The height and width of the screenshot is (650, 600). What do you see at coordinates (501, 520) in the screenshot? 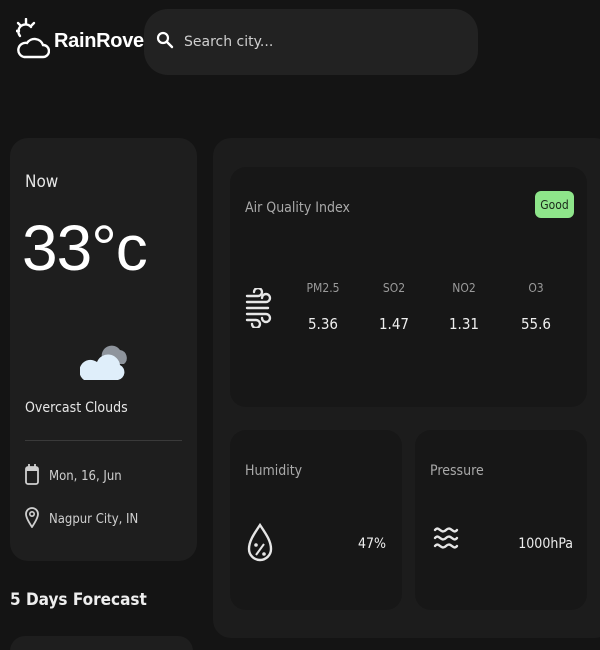
I see `pressure-card: Pressure 1000hPa` at bounding box center [501, 520].